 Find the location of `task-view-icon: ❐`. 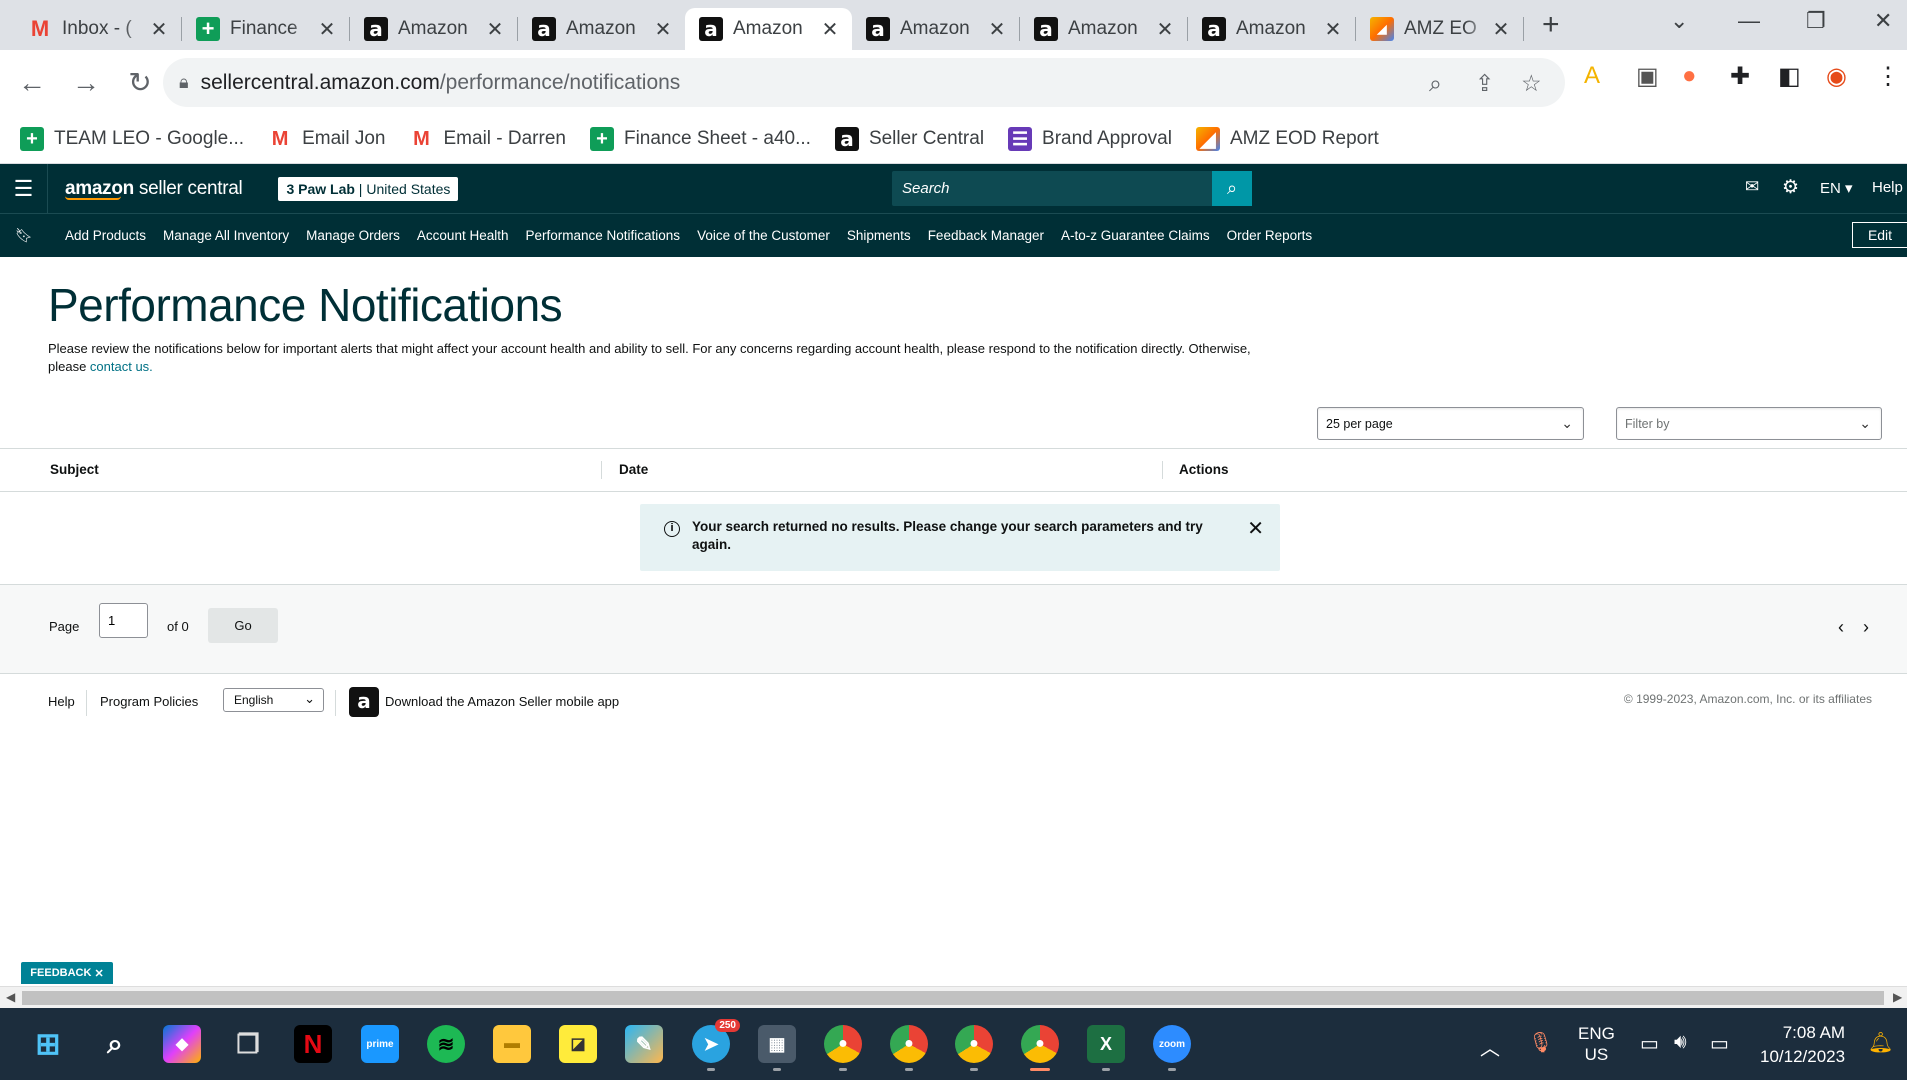

task-view-icon: ❐ is located at coordinates (248, 1044).